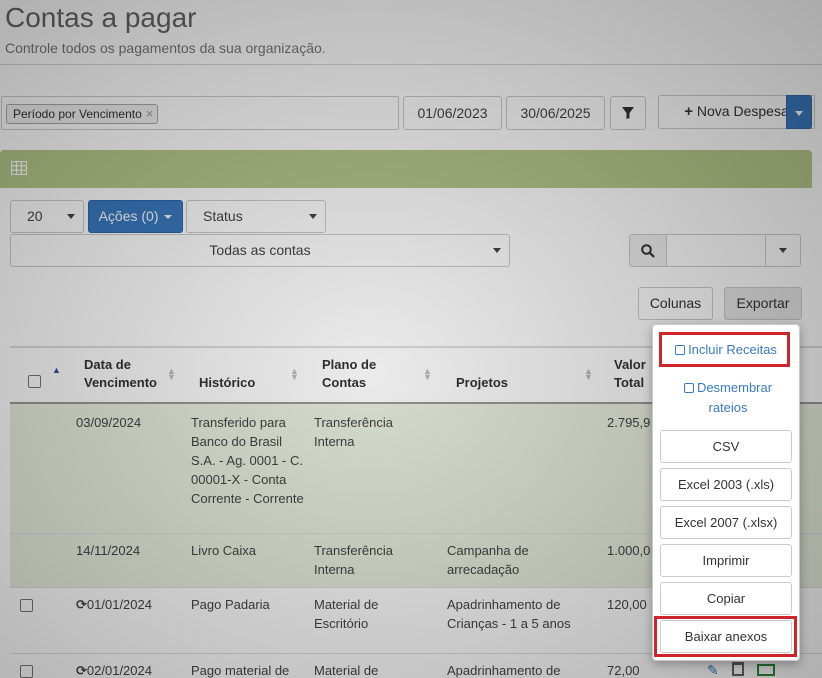 This screenshot has height=678, width=822. What do you see at coordinates (150, 113) in the screenshot?
I see `remove-tag-icon: ×` at bounding box center [150, 113].